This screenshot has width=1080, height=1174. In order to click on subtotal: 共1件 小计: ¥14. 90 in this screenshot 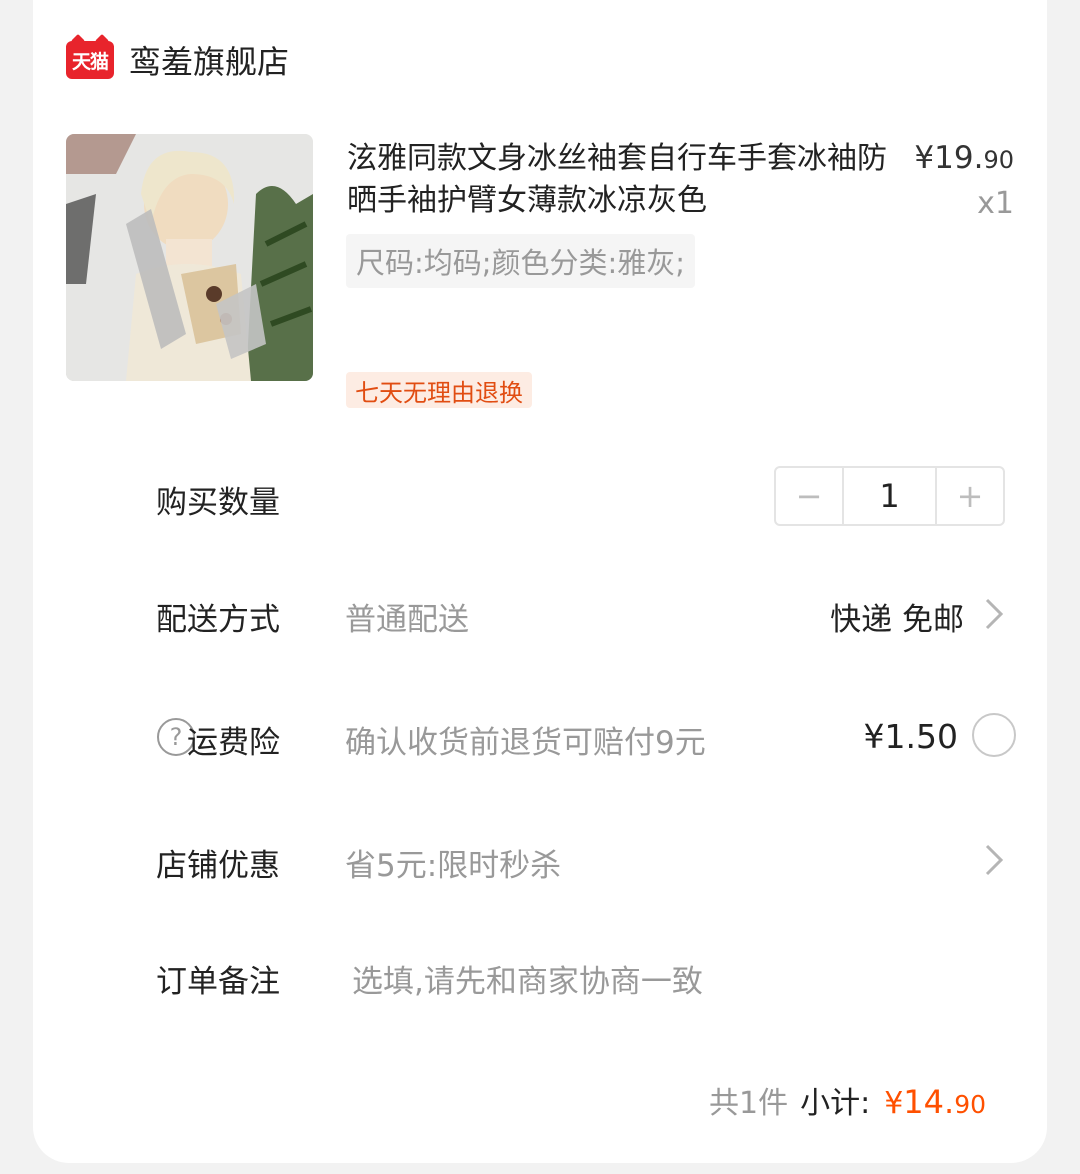, I will do `click(847, 1100)`.